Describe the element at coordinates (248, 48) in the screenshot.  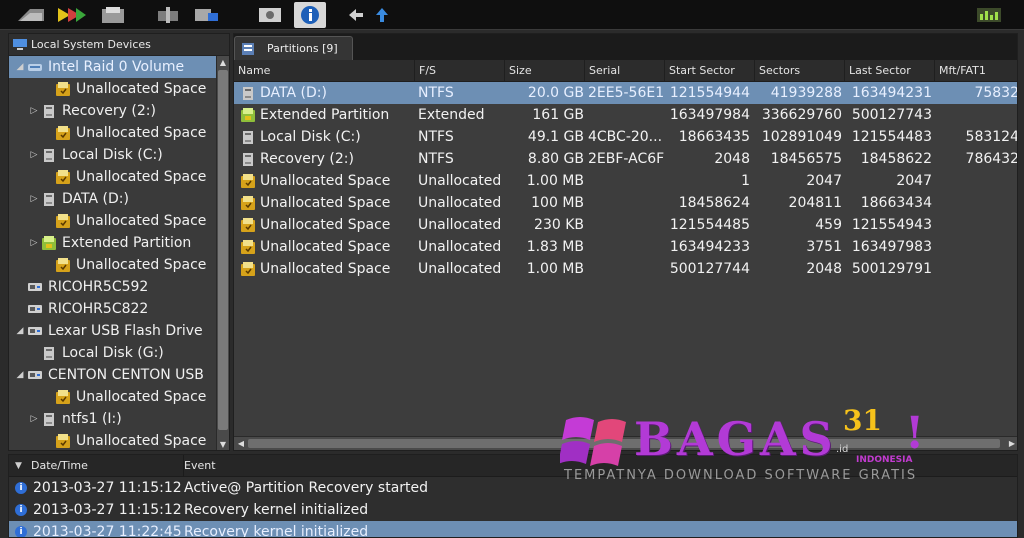
I see `partitions-tab-icon` at that location.